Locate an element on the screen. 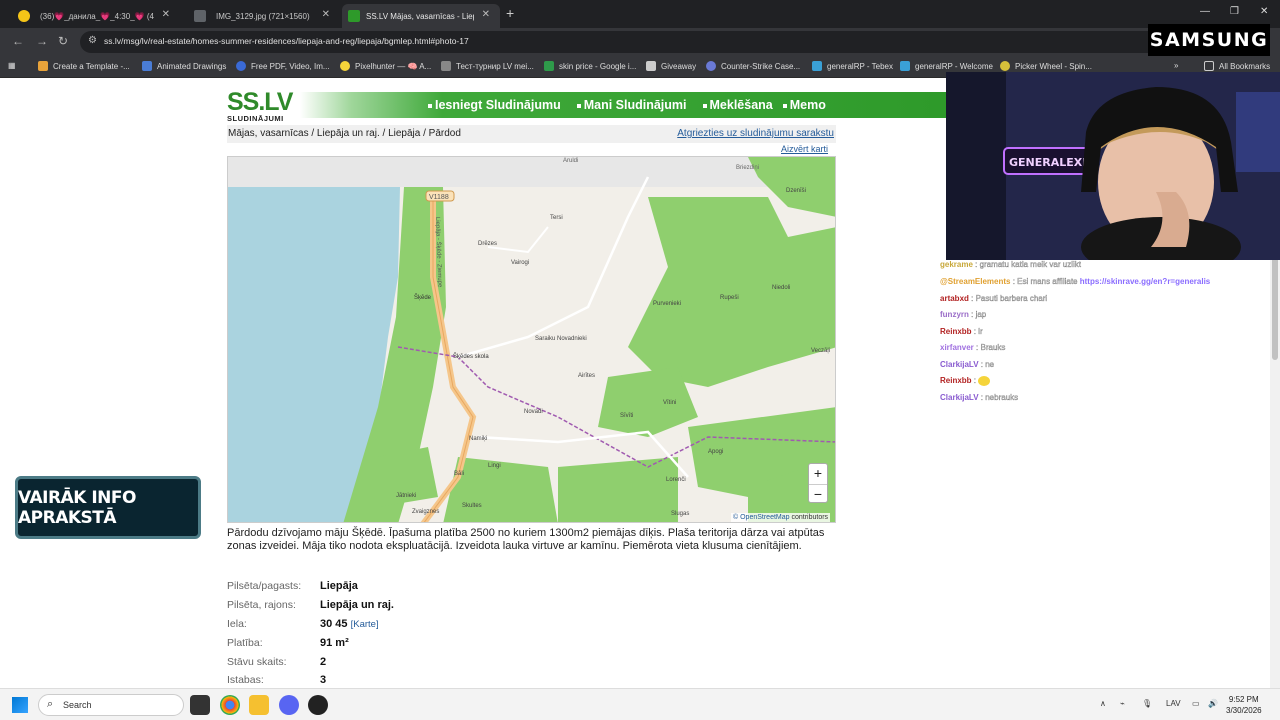  minimize-icon: — is located at coordinates (1205, 11).